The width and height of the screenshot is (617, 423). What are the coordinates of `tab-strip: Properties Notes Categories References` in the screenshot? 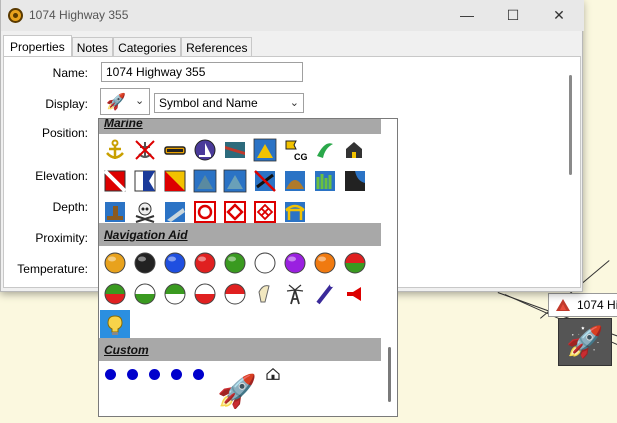 It's located at (128, 46).